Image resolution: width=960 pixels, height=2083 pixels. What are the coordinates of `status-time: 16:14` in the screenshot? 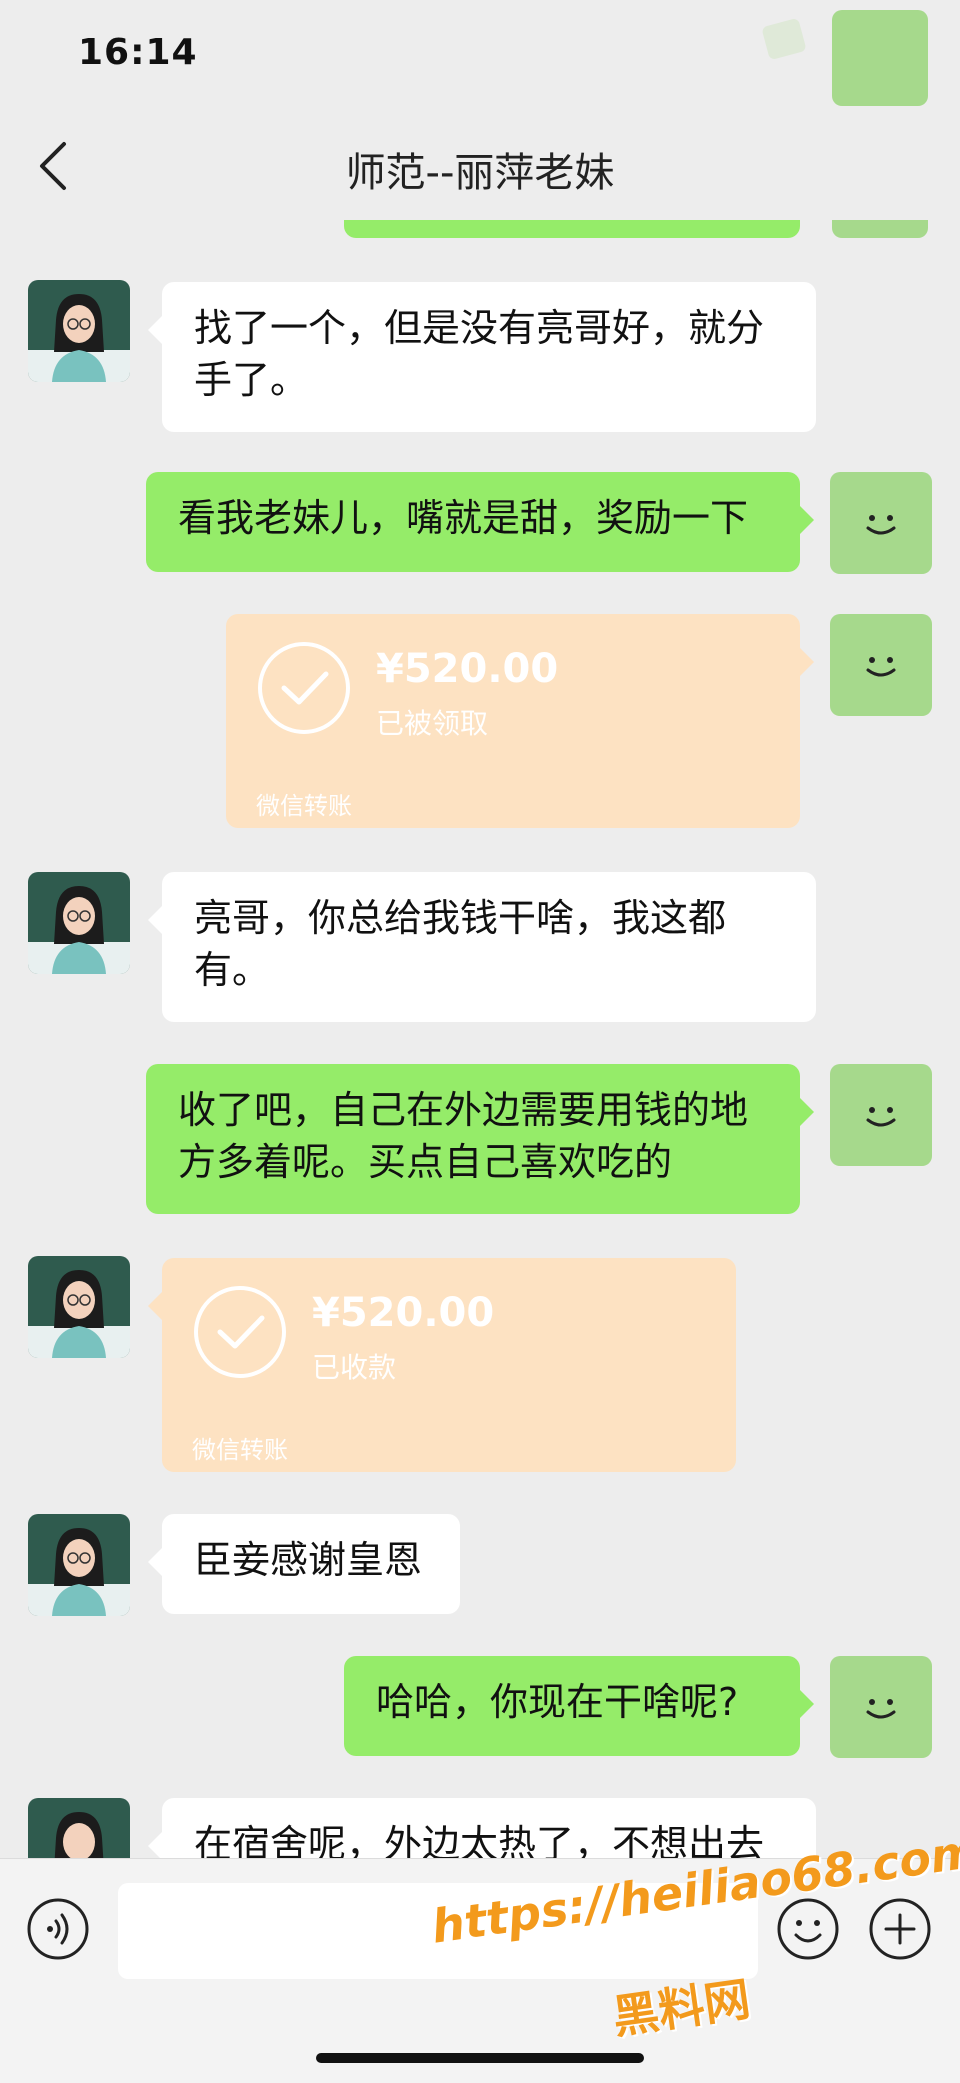 It's located at (138, 52).